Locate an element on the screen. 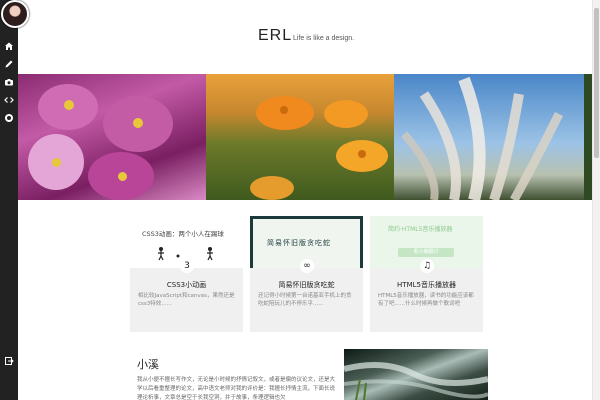 This screenshot has height=400, width=600. home-icon is located at coordinates (9, 46).